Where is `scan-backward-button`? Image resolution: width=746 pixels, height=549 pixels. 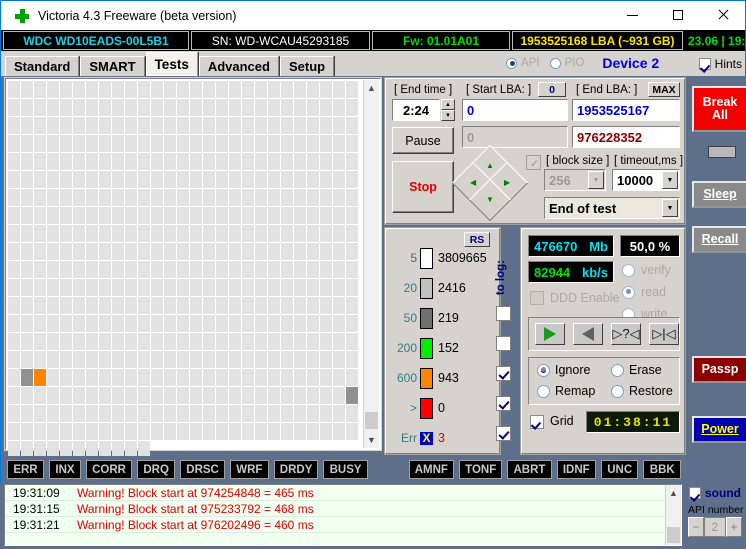
scan-backward-button is located at coordinates (588, 334).